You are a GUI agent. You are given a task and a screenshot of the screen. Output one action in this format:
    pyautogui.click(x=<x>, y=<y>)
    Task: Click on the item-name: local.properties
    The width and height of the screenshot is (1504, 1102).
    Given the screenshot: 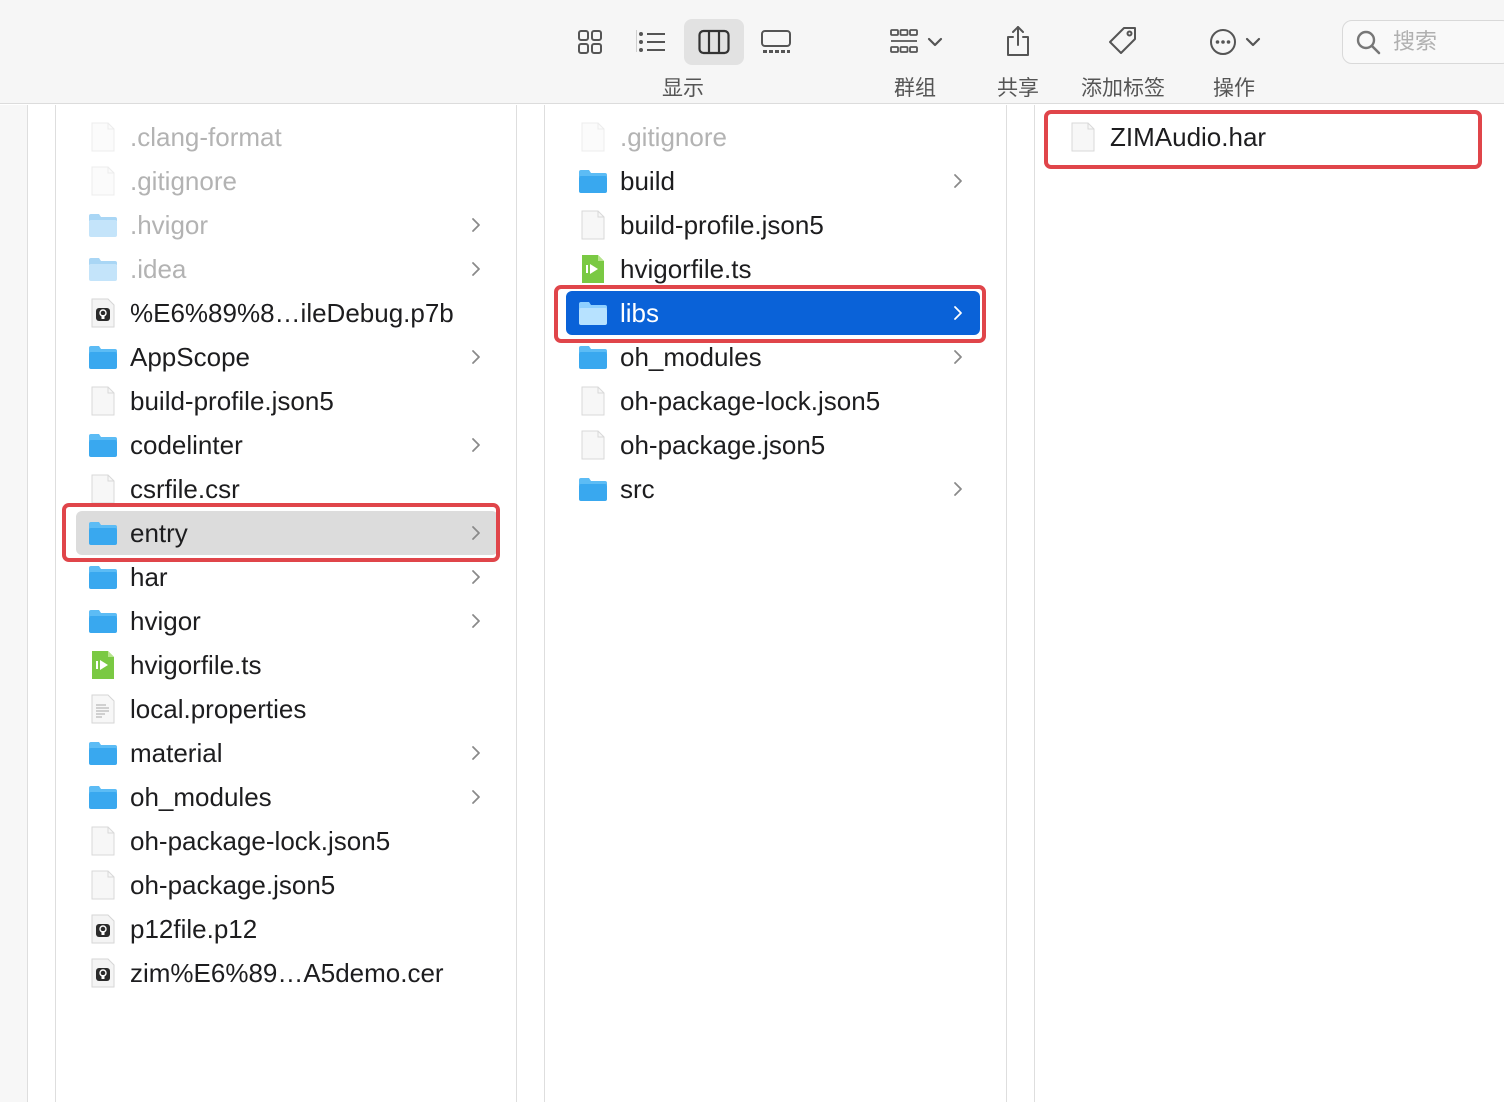 What is the action you would take?
    pyautogui.click(x=218, y=708)
    